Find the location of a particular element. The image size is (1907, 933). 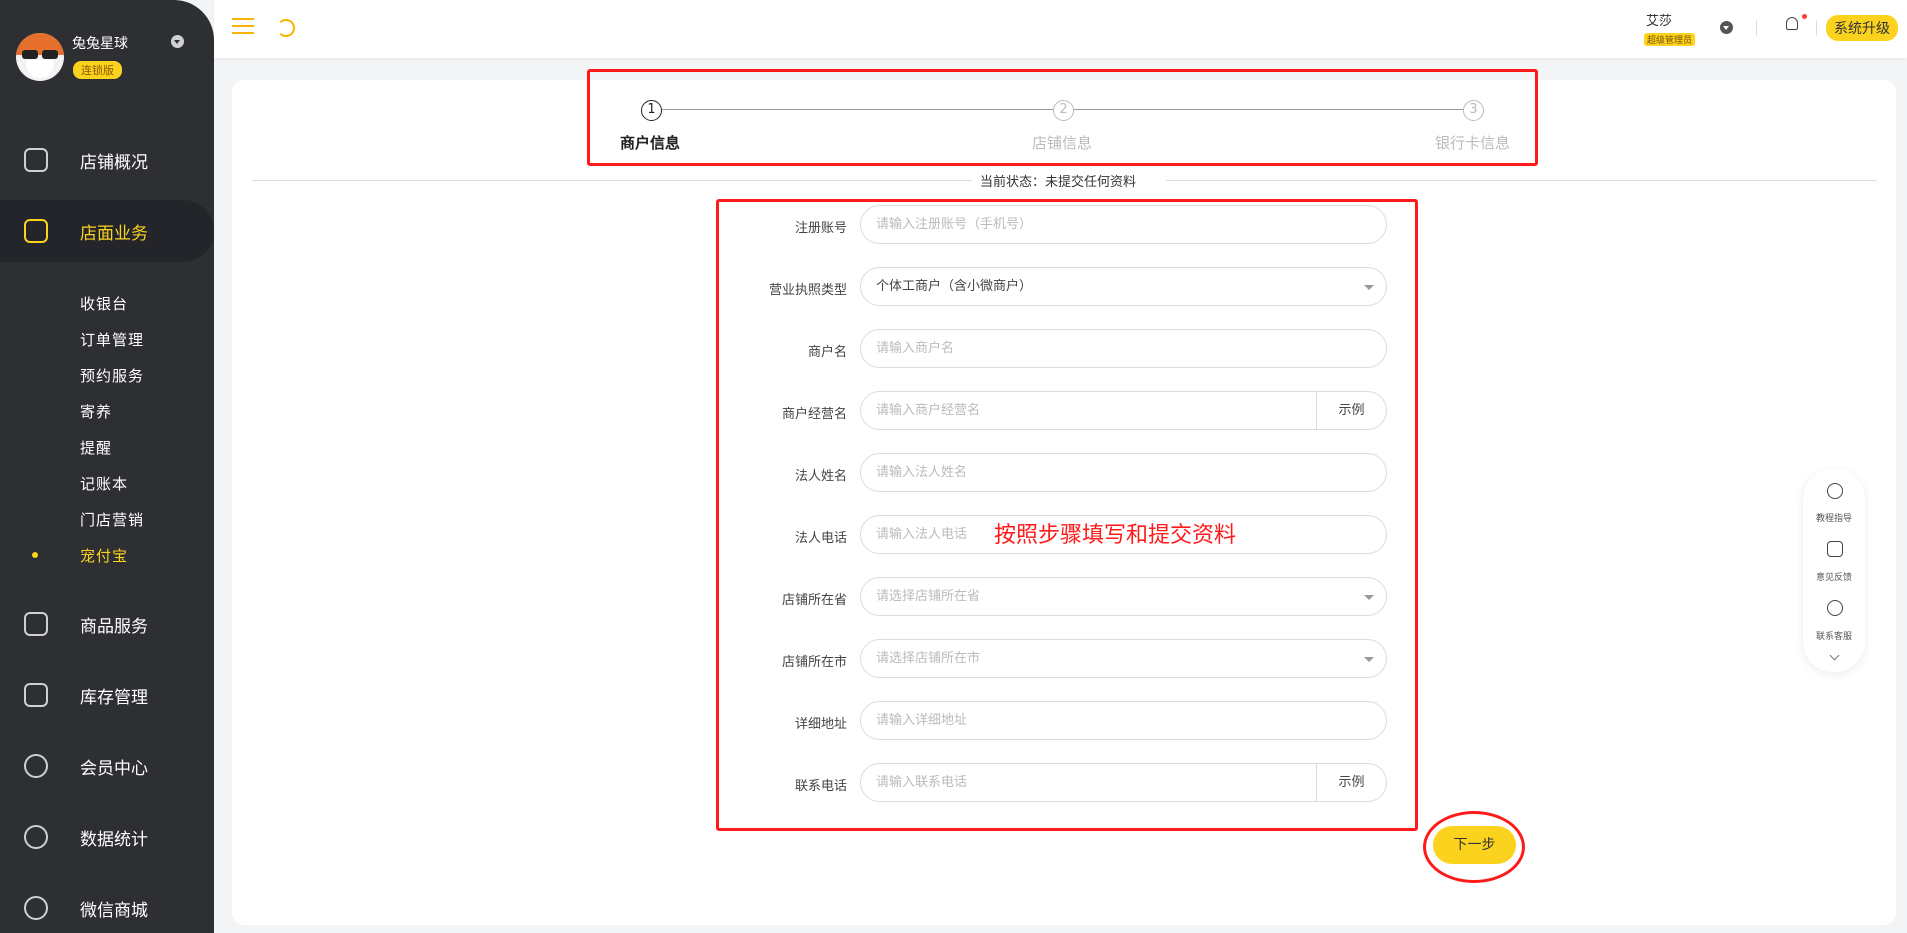

sub-item-pet-pay: 宠付宝 is located at coordinates (104, 555).